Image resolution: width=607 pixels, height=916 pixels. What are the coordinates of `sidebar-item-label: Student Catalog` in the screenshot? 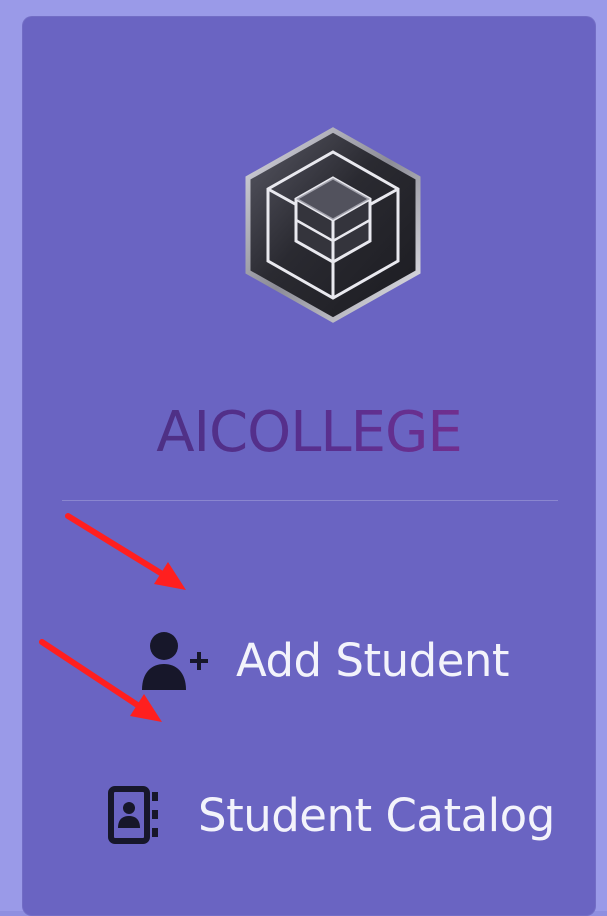 It's located at (376, 815).